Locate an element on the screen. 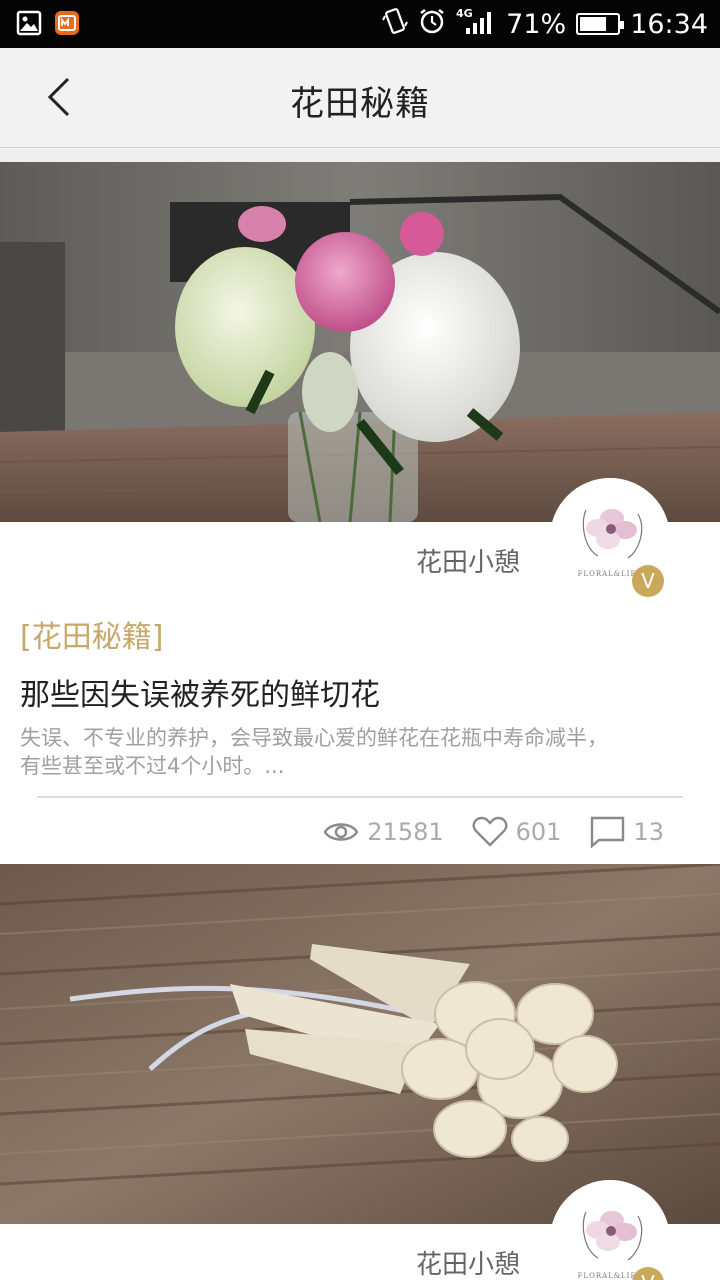 This screenshot has width=720, height=1280. verified-badge: V is located at coordinates (648, 581).